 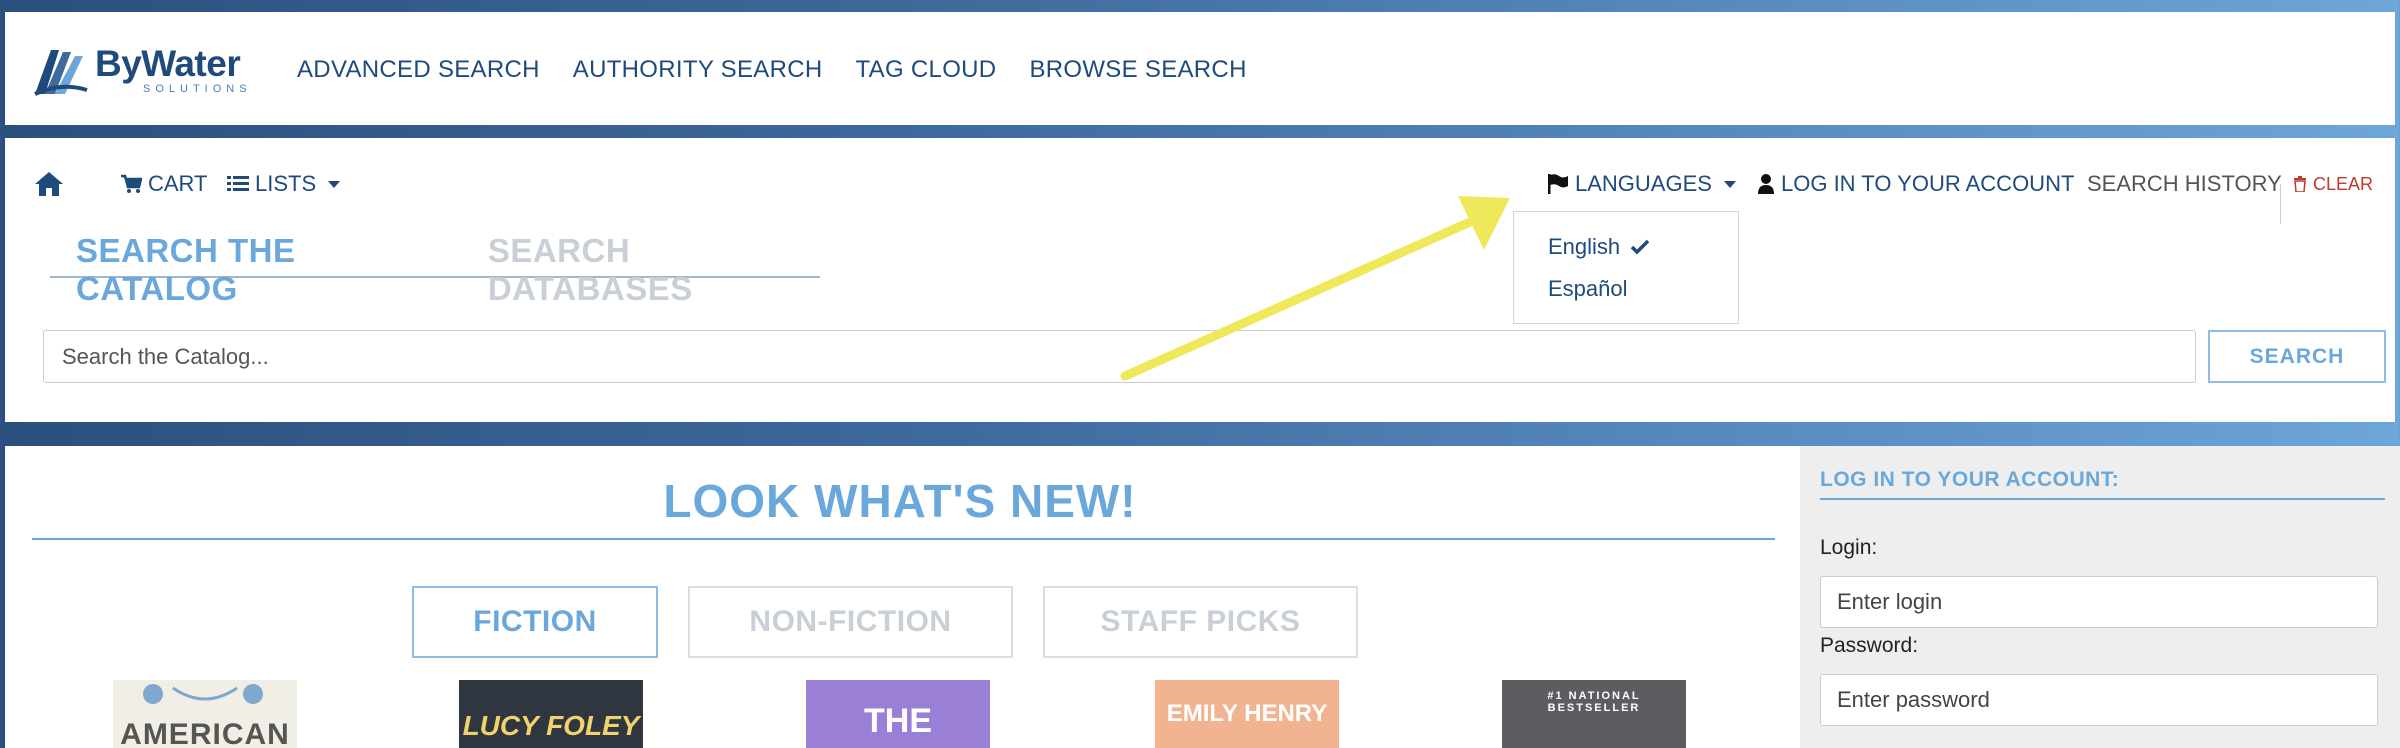 What do you see at coordinates (178, 183) in the screenshot?
I see `cart-label: CART` at bounding box center [178, 183].